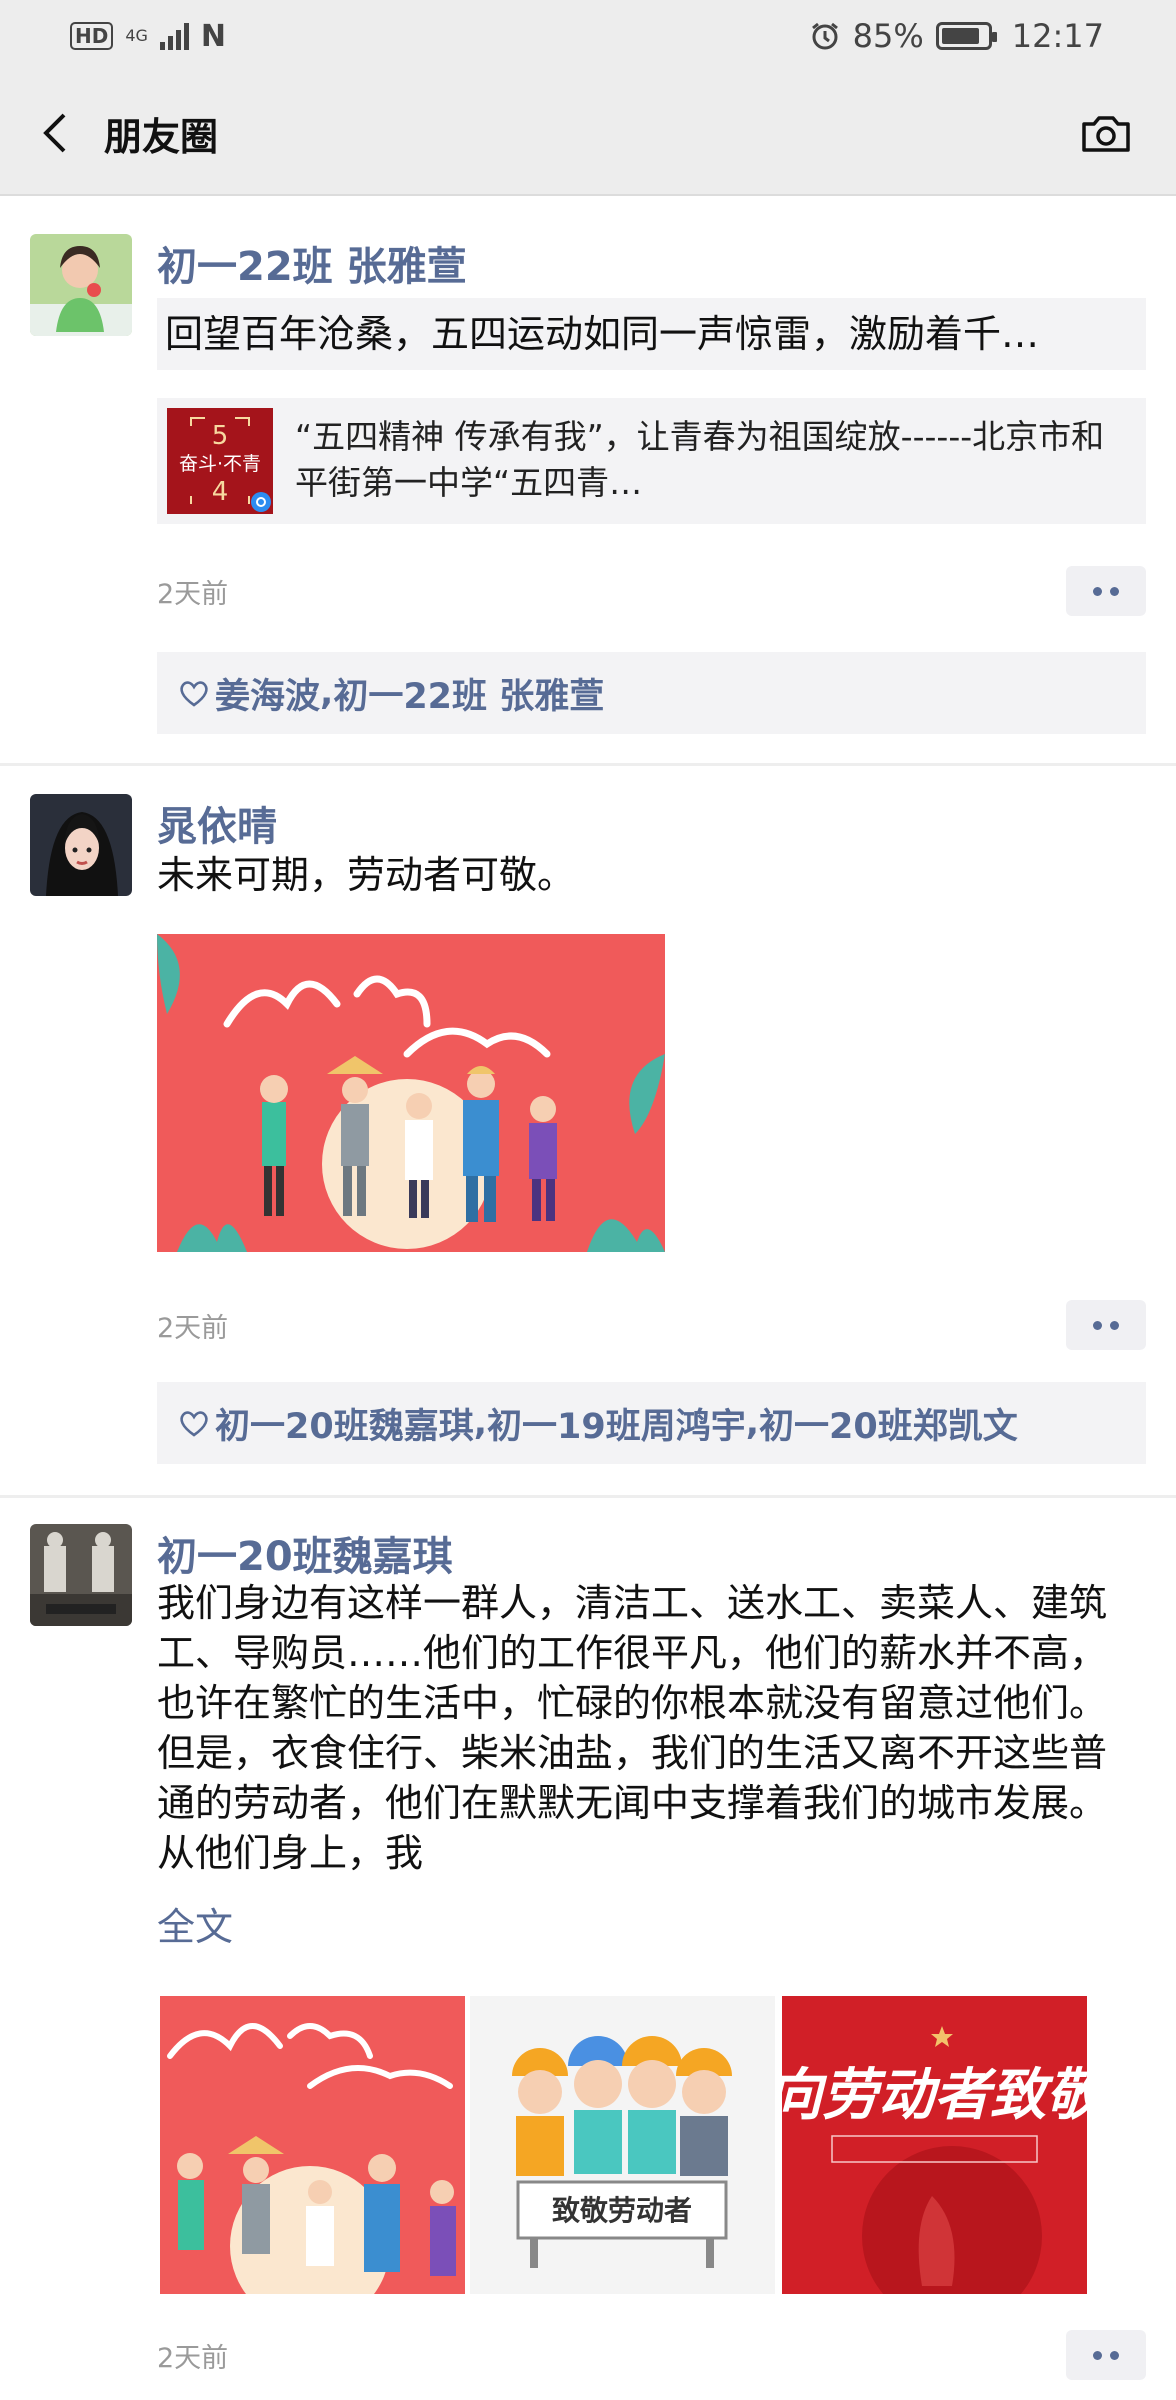 Image resolution: width=1176 pixels, height=2400 pixels. Describe the element at coordinates (213, 36) in the screenshot. I see `nfc-icon: N` at that location.